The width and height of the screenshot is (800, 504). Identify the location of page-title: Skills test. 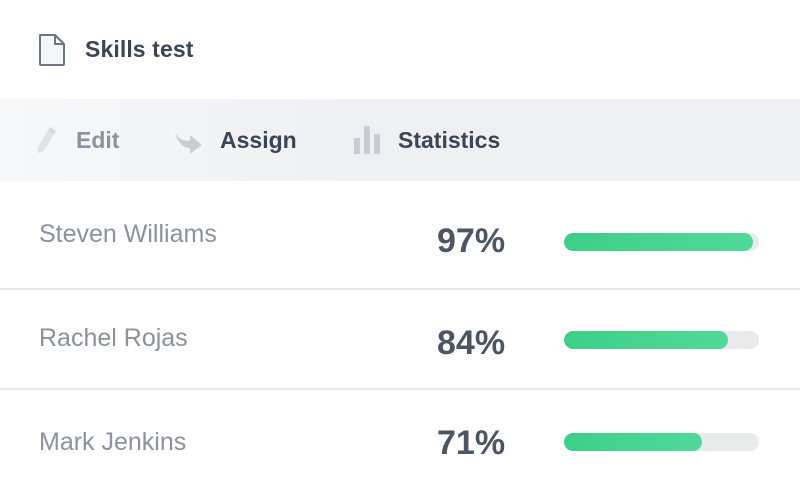
(139, 49).